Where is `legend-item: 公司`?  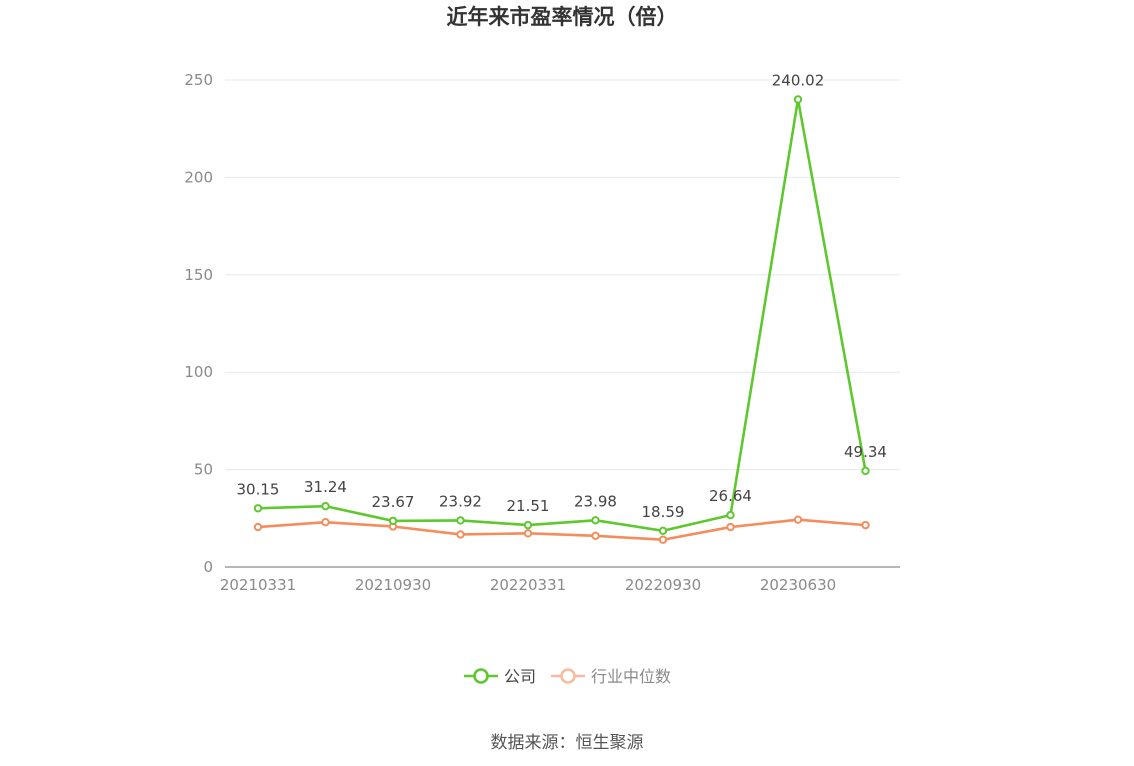
legend-item: 公司 is located at coordinates (500, 676).